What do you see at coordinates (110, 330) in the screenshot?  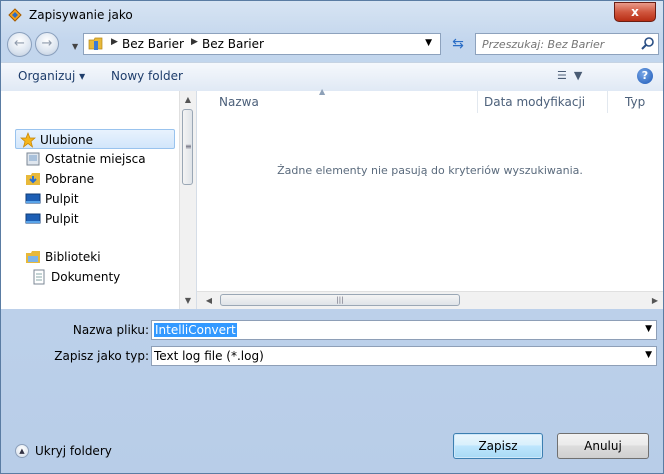 I see `filename-label: Nazwa pliku:` at bounding box center [110, 330].